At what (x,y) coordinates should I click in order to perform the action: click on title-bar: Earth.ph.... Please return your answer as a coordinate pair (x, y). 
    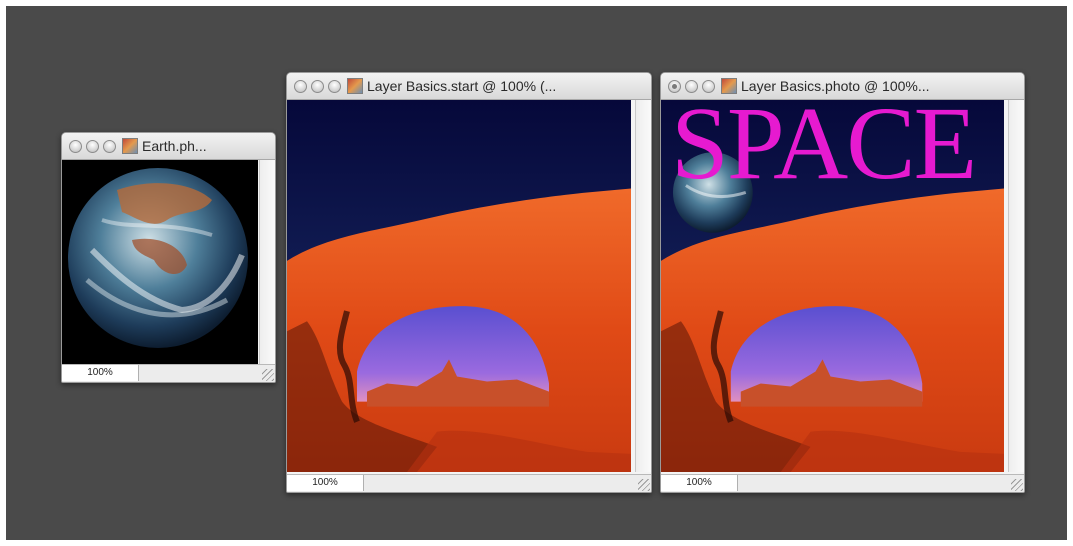
    Looking at the image, I should click on (168, 146).